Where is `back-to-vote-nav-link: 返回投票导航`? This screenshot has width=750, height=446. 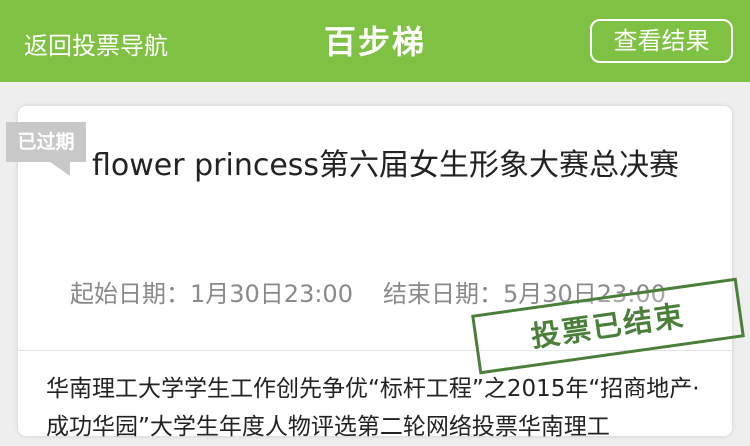
back-to-vote-nav-link: 返回投票导航 is located at coordinates (96, 43).